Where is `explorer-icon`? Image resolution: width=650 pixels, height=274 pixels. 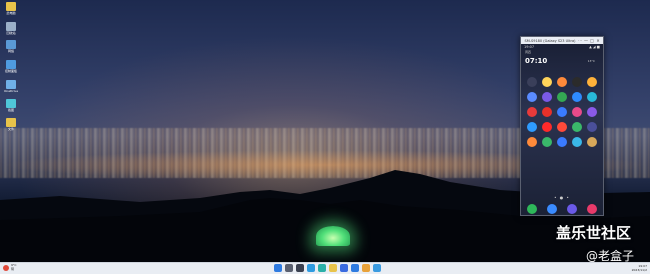 explorer-icon is located at coordinates (333, 268).